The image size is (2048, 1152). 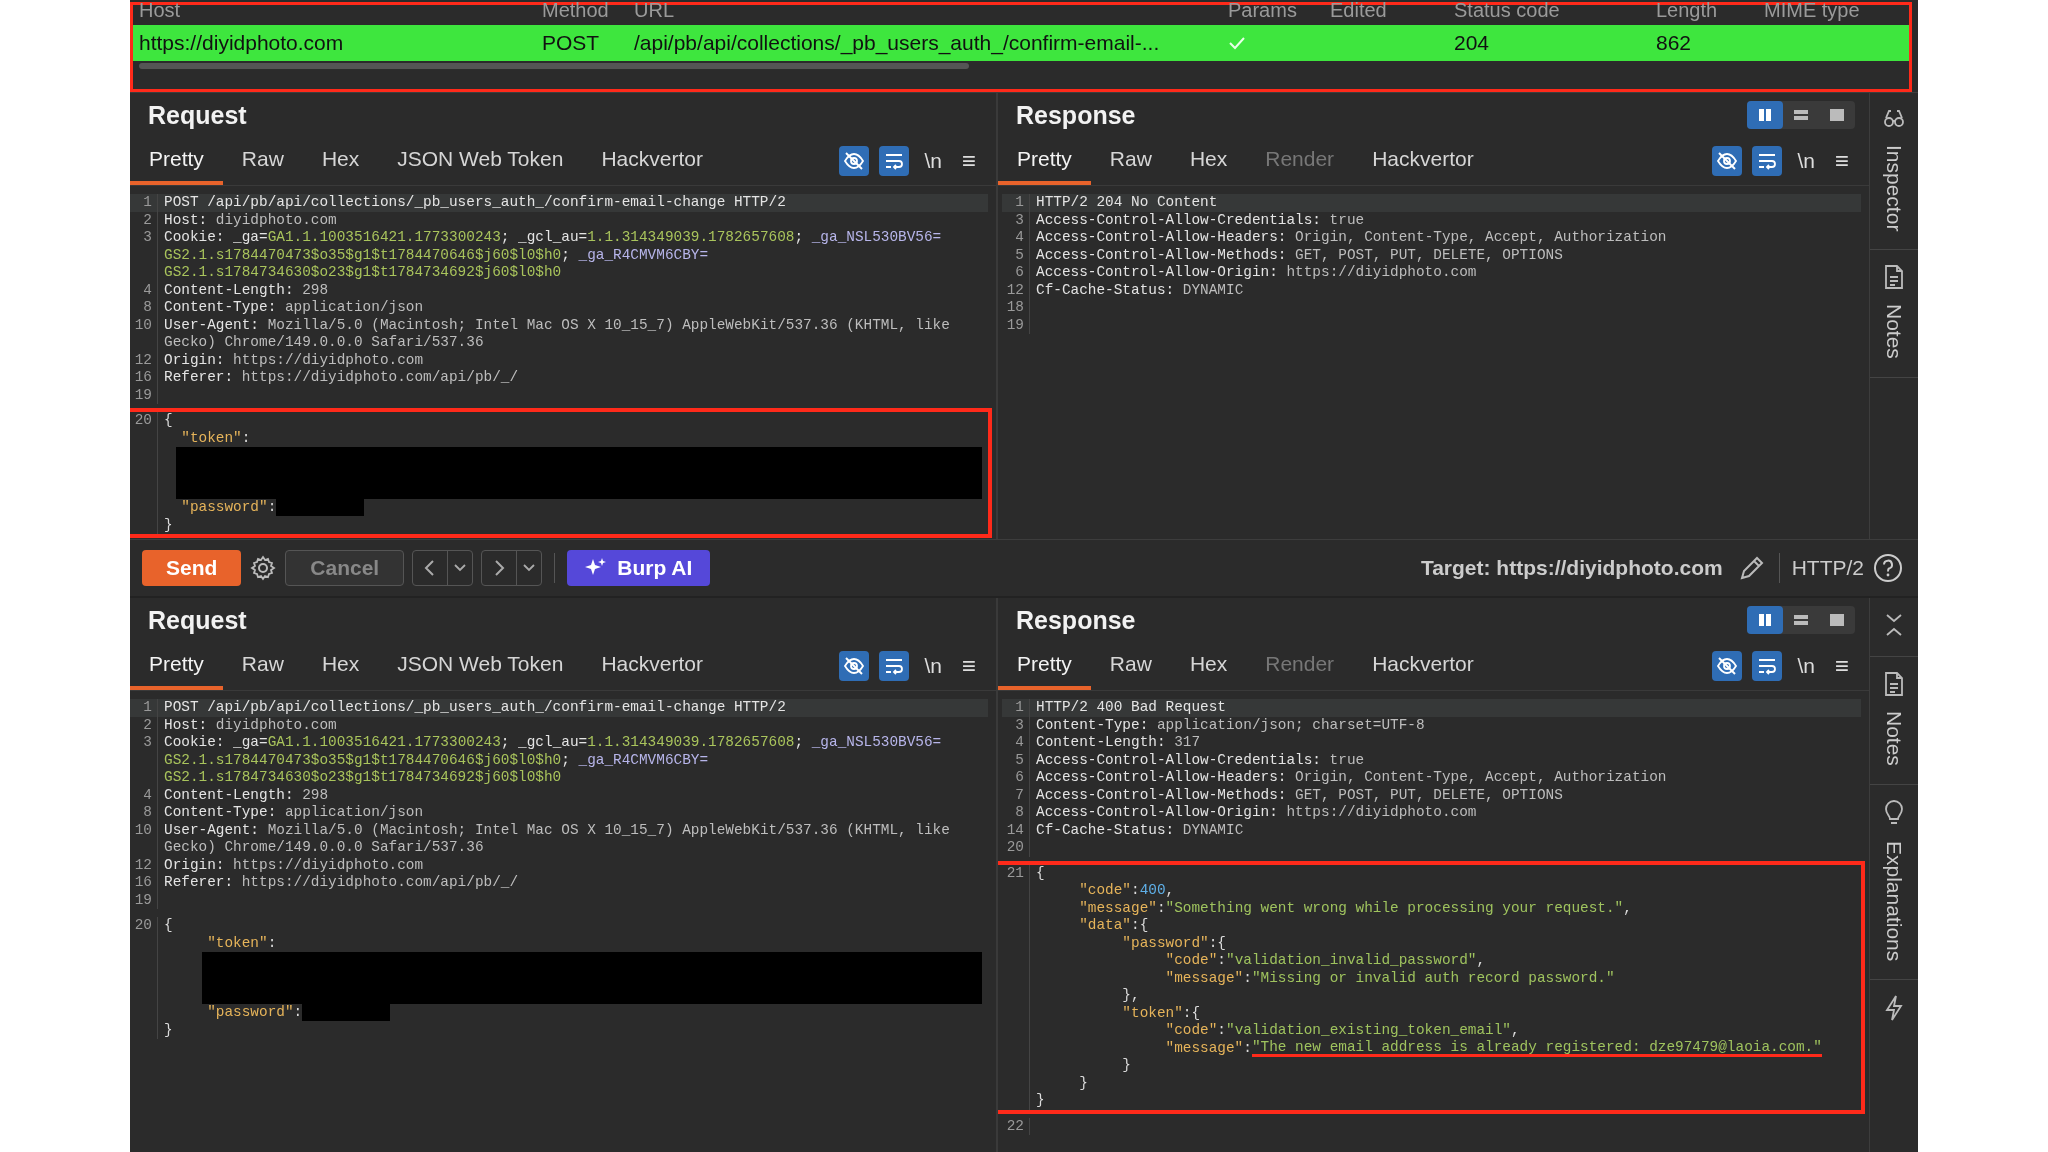 What do you see at coordinates (216, 743) in the screenshot?
I see `header-name: Cookie: _ga=` at bounding box center [216, 743].